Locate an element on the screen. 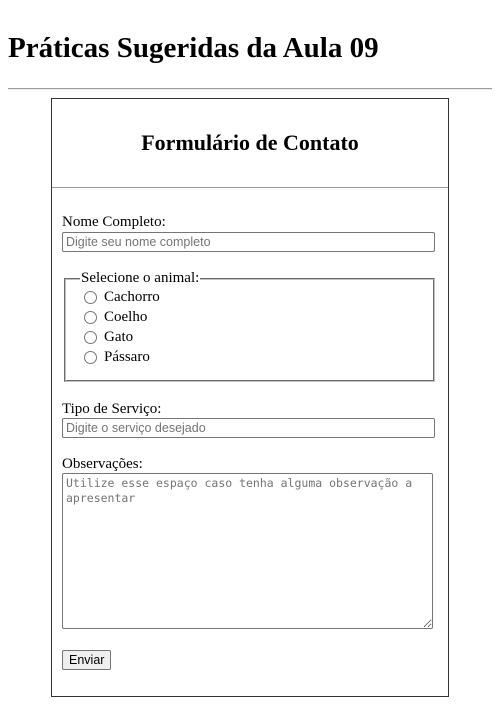 The height and width of the screenshot is (706, 500). service-input is located at coordinates (248, 428).